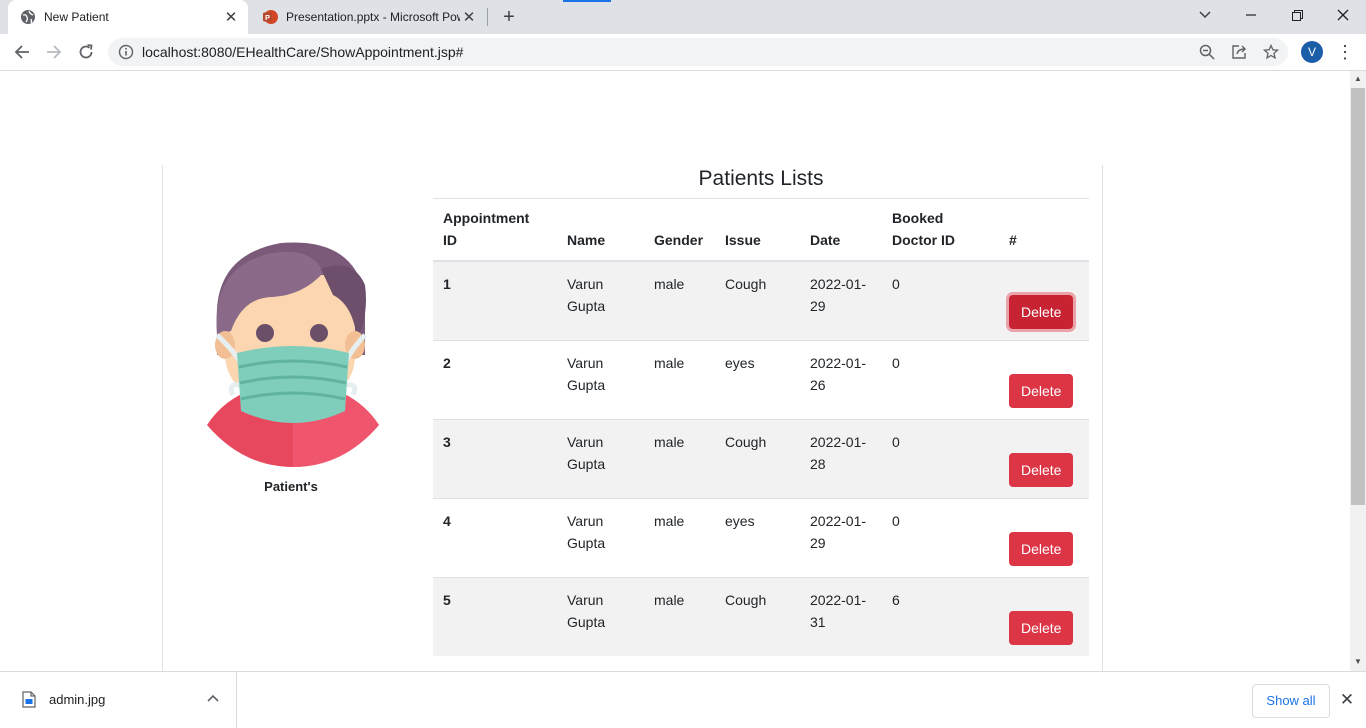 The image size is (1366, 728). I want to click on restore-icon, so click(1297, 15).